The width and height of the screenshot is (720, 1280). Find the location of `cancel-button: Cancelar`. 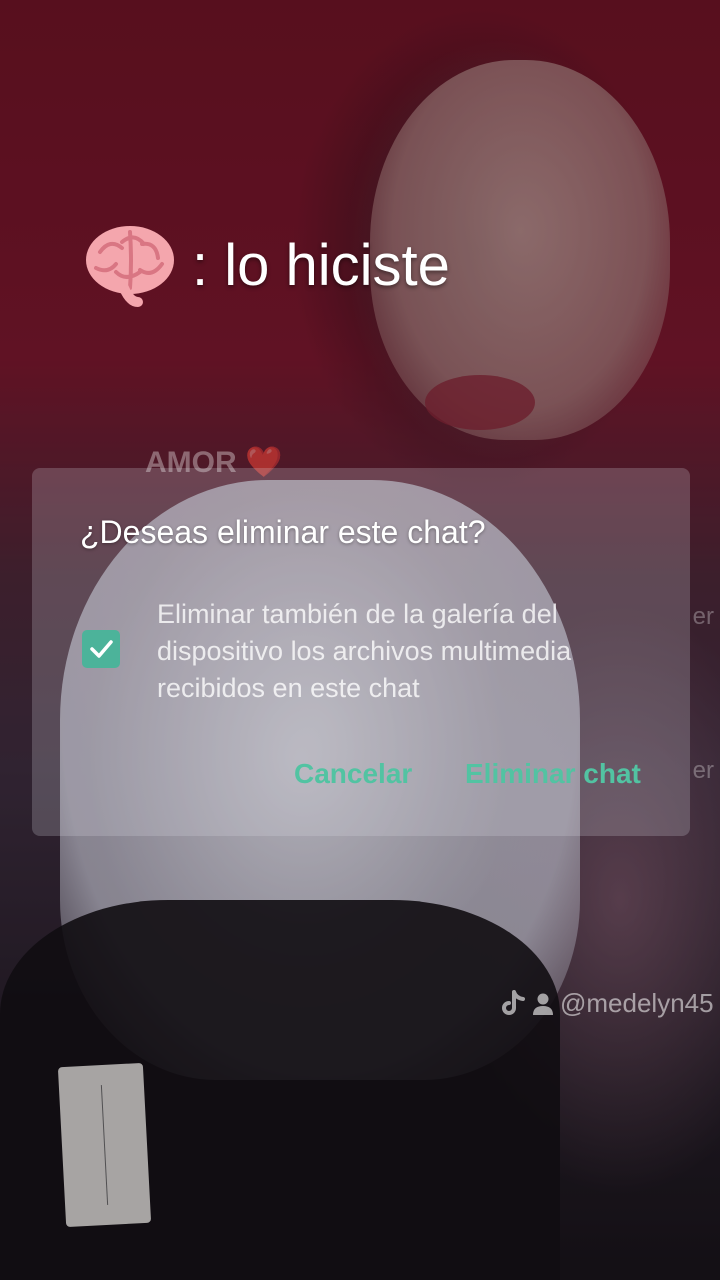

cancel-button: Cancelar is located at coordinates (353, 774).